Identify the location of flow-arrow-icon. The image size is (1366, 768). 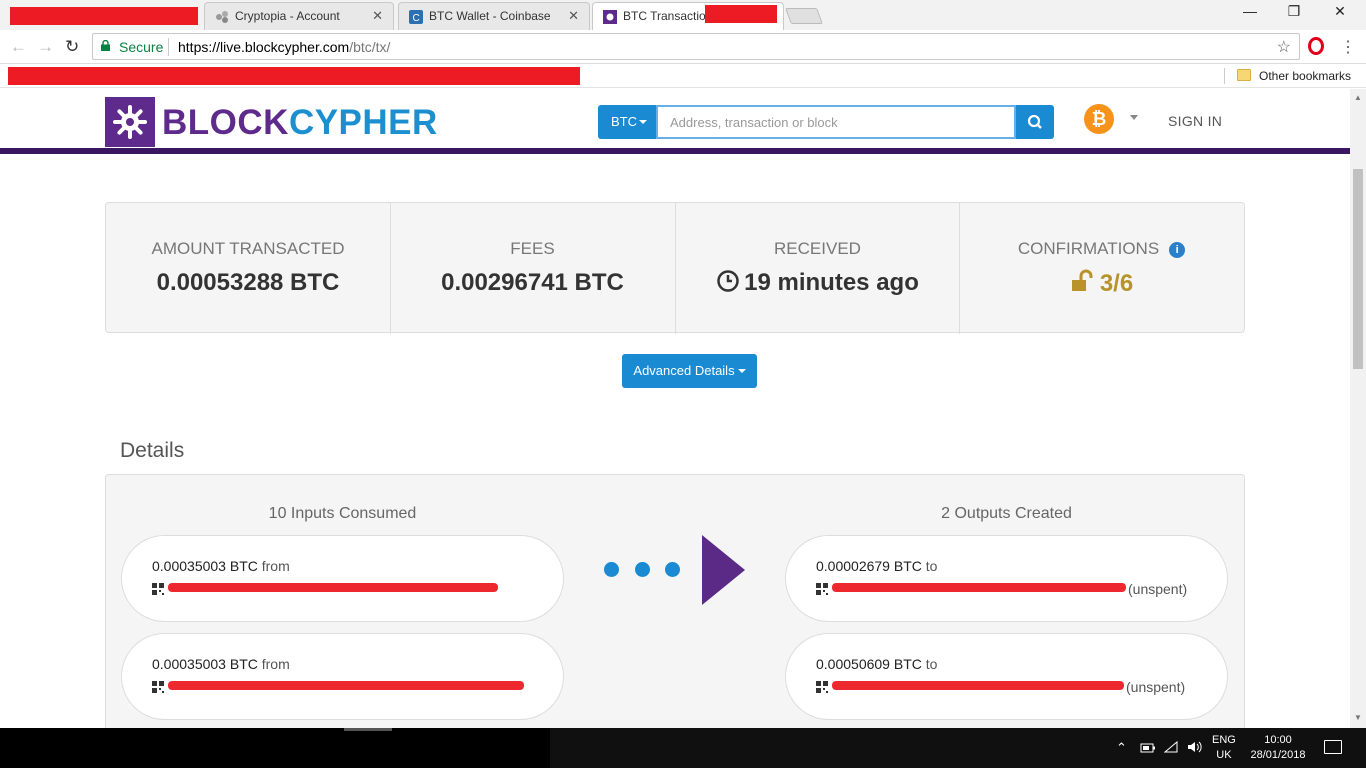
(723, 570).